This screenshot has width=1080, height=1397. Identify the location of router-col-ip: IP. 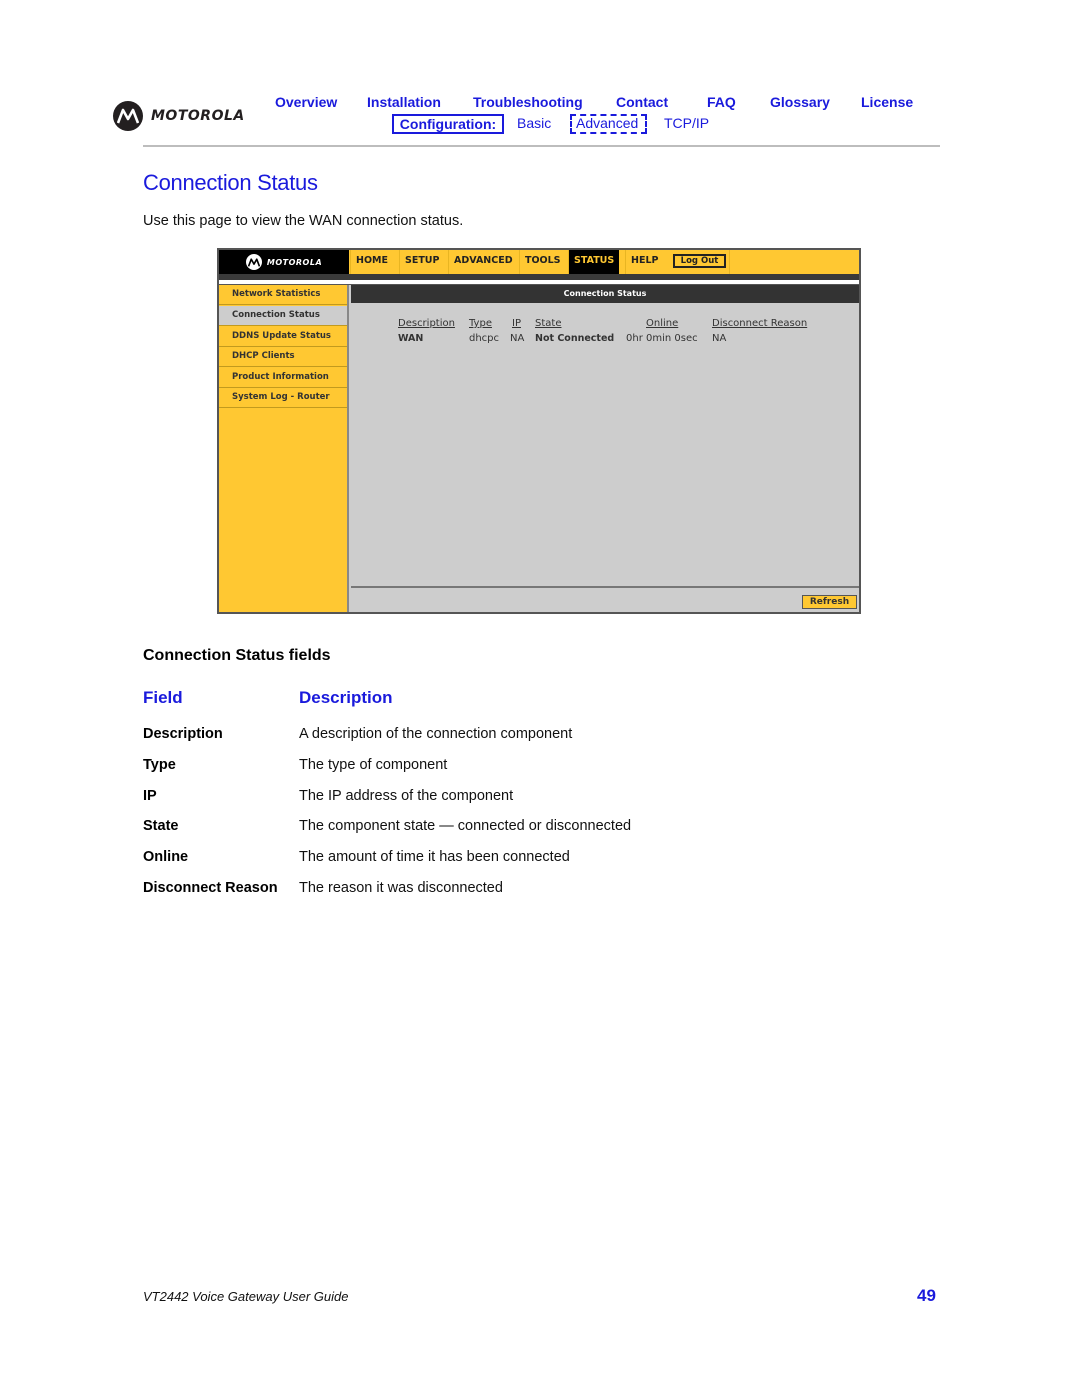
(516, 323).